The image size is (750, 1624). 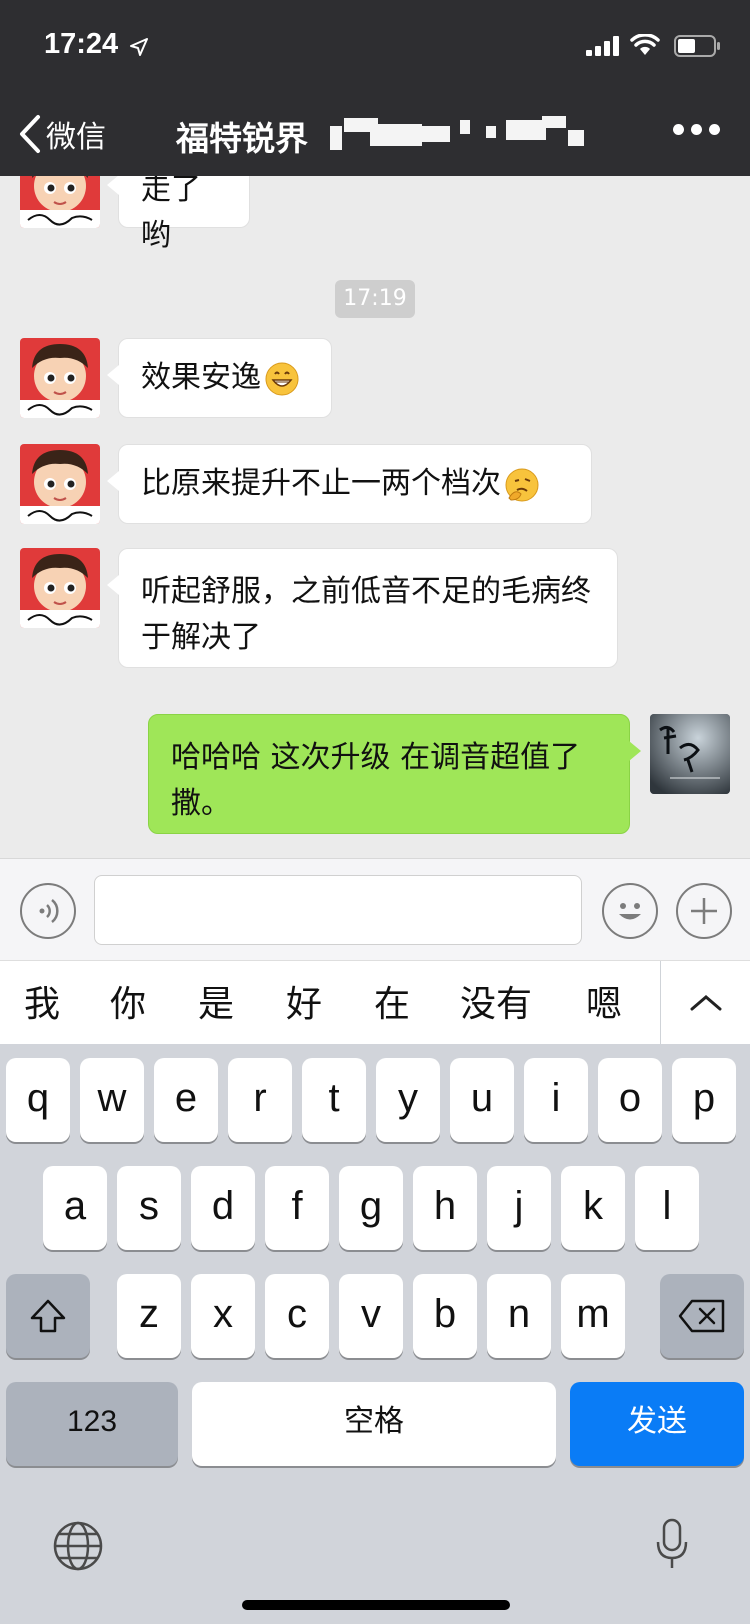 What do you see at coordinates (371, 1208) in the screenshot?
I see `key-g: g` at bounding box center [371, 1208].